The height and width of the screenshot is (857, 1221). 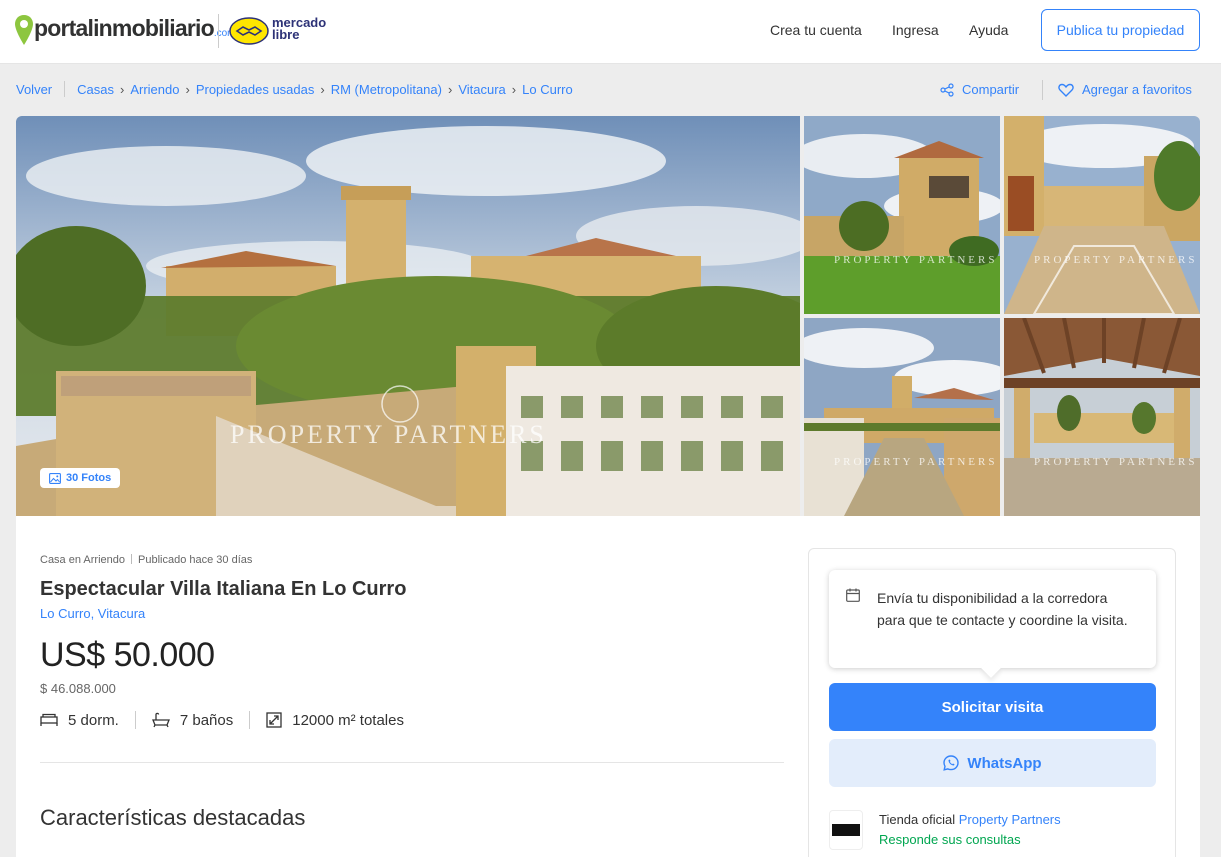 What do you see at coordinates (1102, 215) in the screenshot?
I see `gallery-thumb-2: PROPERTY PARTNERS` at bounding box center [1102, 215].